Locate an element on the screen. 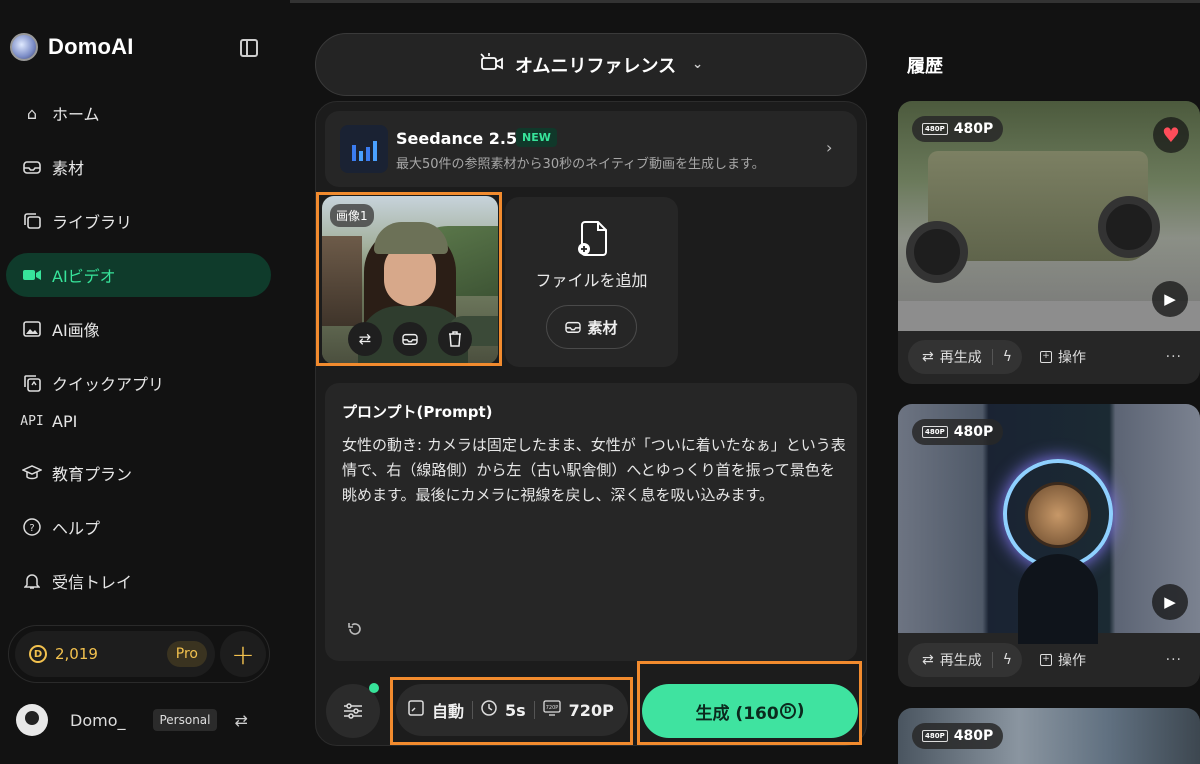 The width and height of the screenshot is (1200, 764). sidebar-item-label: AI画像 is located at coordinates (76, 330).